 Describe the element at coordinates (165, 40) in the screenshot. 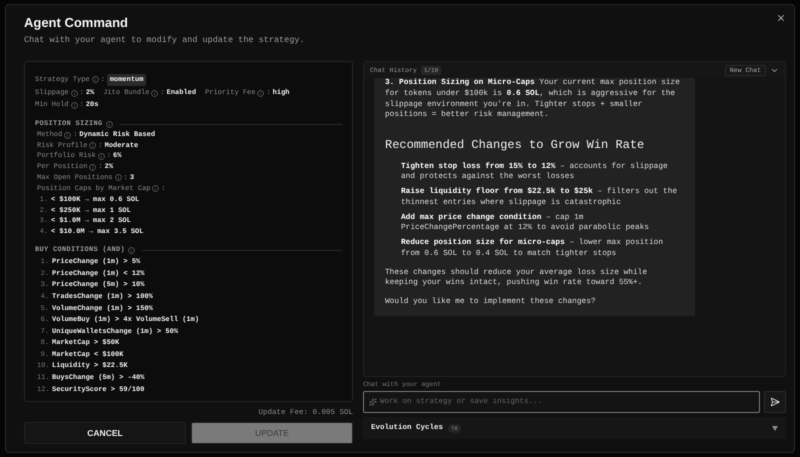

I see `dialog-subtitle: Chat with your agent to modify and update the strategy.` at that location.